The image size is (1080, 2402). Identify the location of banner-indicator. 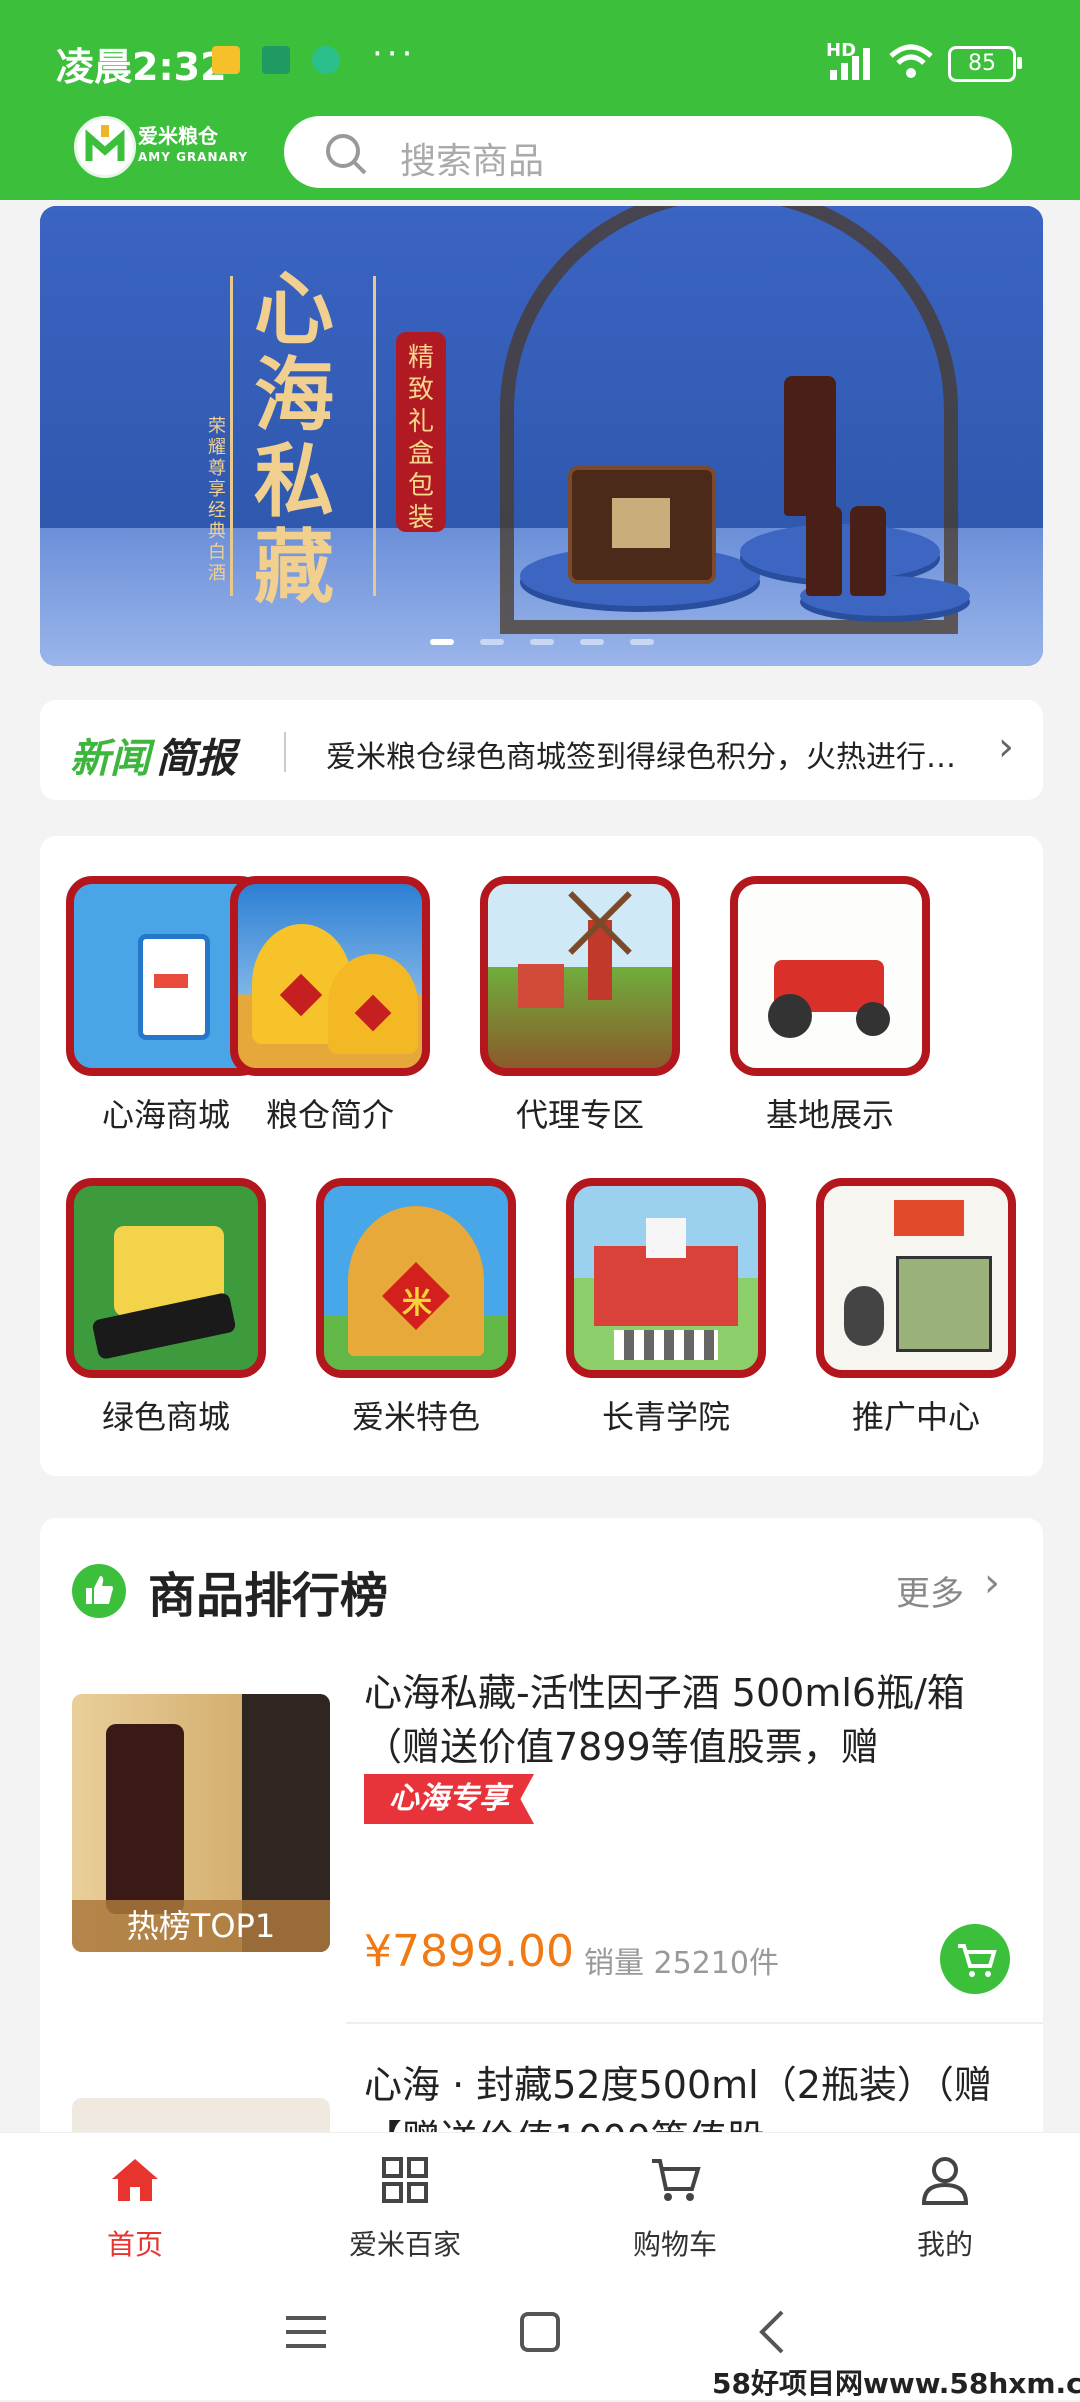
(555, 639).